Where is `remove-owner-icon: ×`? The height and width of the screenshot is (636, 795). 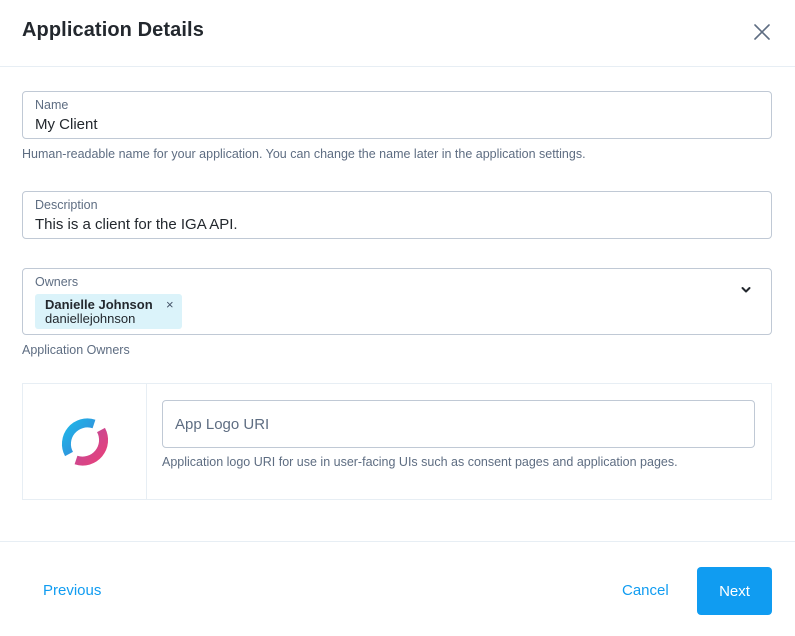 remove-owner-icon: × is located at coordinates (170, 304).